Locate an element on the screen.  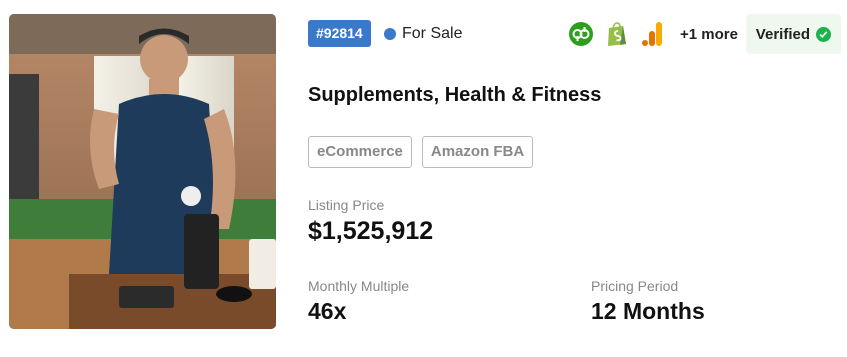
monthly-multiple-label: Monthly Multiple is located at coordinates (359, 286).